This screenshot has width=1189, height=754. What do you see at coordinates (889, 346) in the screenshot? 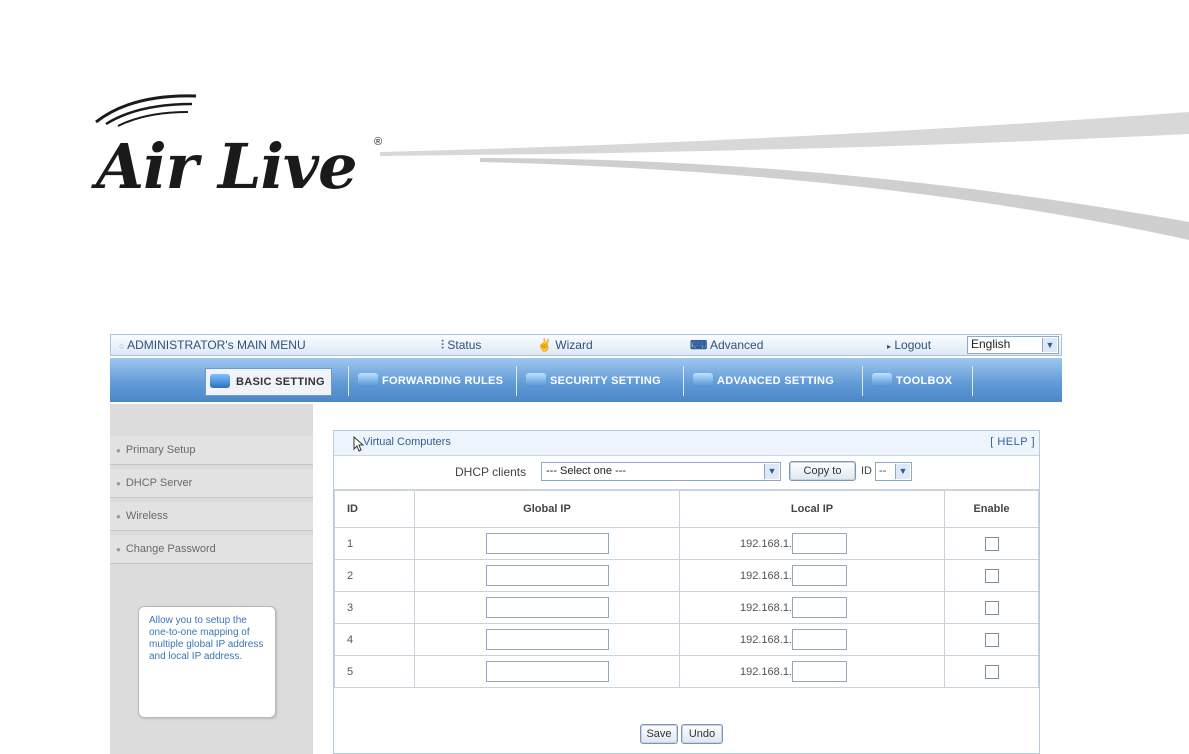
I see `arrow-right-icon: ▸` at bounding box center [889, 346].